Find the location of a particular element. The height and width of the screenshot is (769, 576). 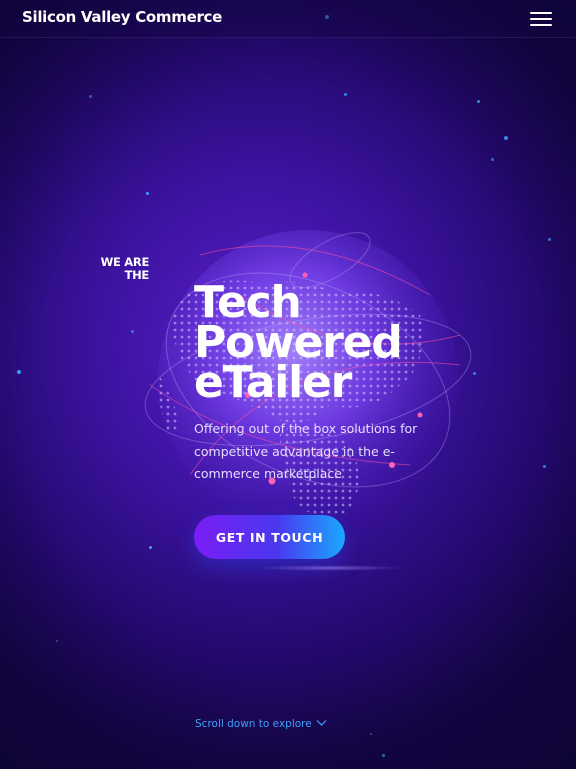

chevron-down-icon is located at coordinates (321, 724).